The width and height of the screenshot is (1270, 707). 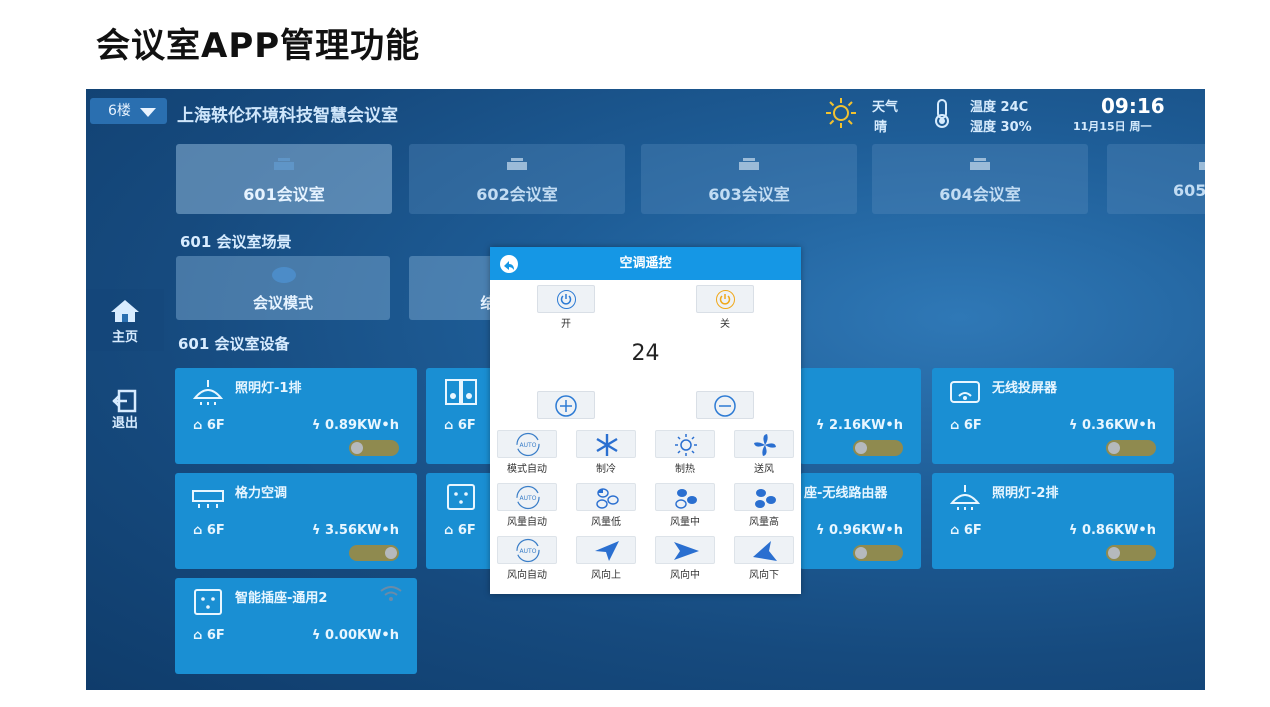 What do you see at coordinates (527, 575) in the screenshot?
I see `wind-direction-auto-label: 风向自动` at bounding box center [527, 575].